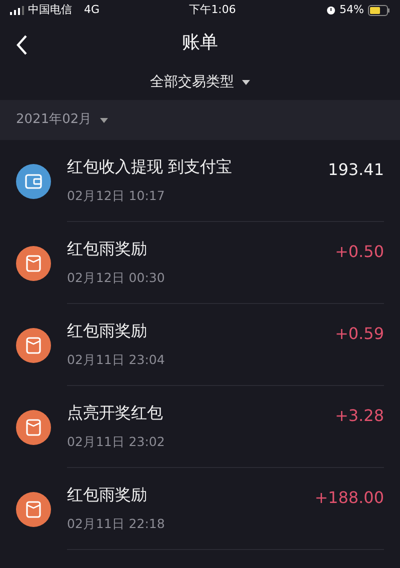  Describe the element at coordinates (33, 181) in the screenshot. I see `wallet-icon` at that location.